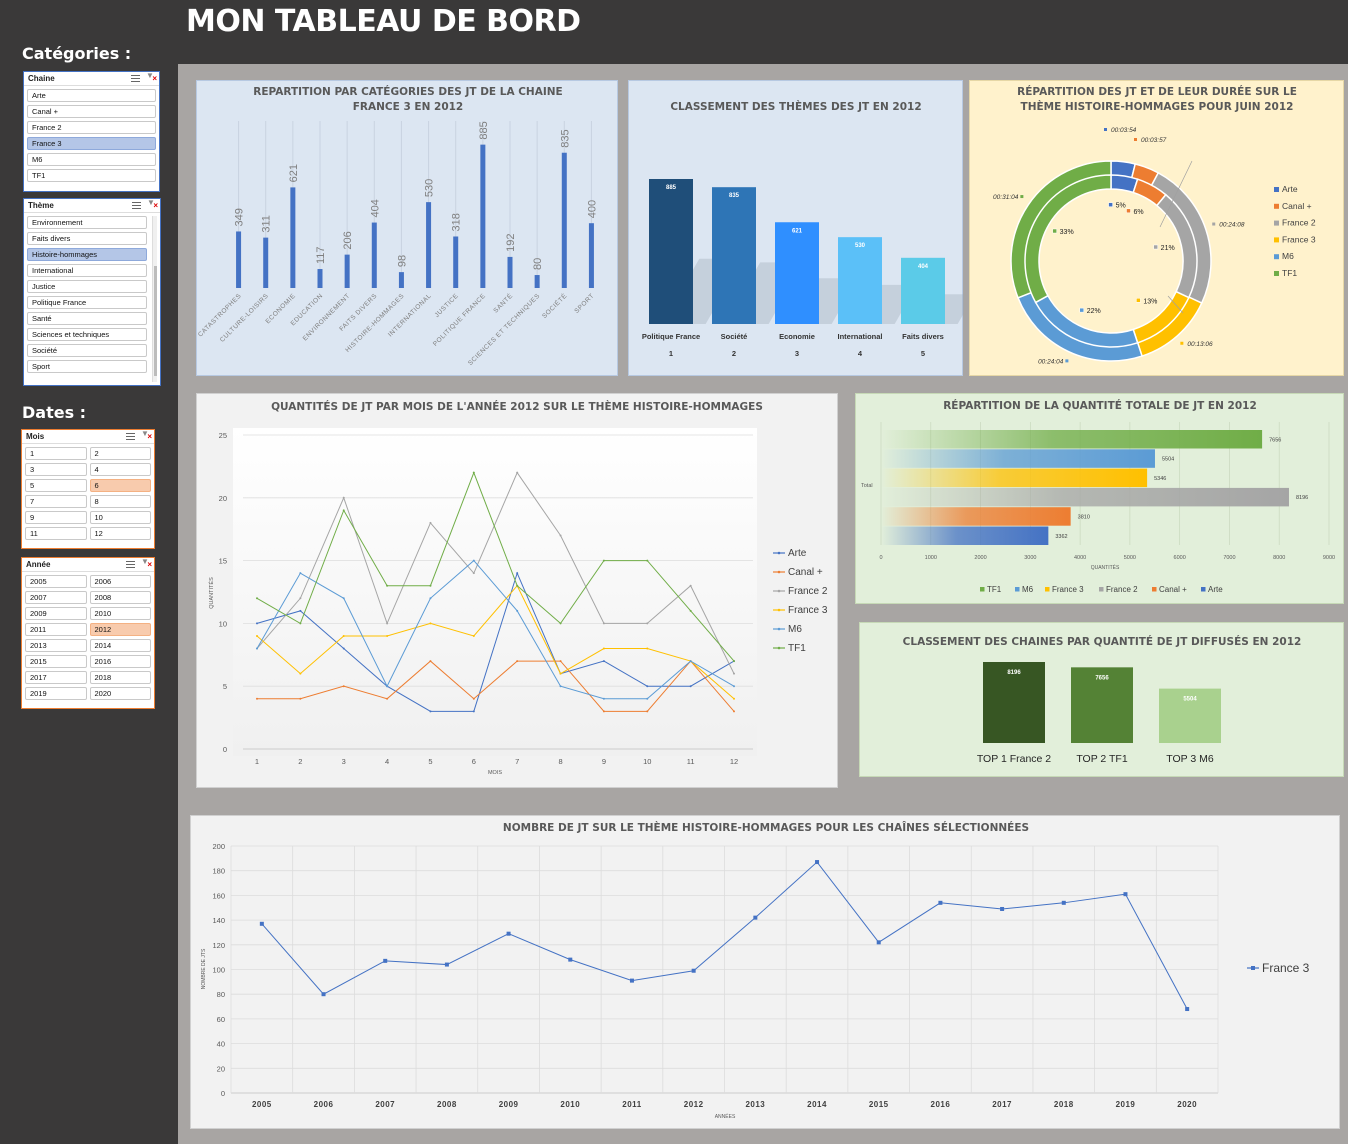  What do you see at coordinates (1187, 1104) in the screenshot?
I see `x-tick-label: 2020` at bounding box center [1187, 1104].